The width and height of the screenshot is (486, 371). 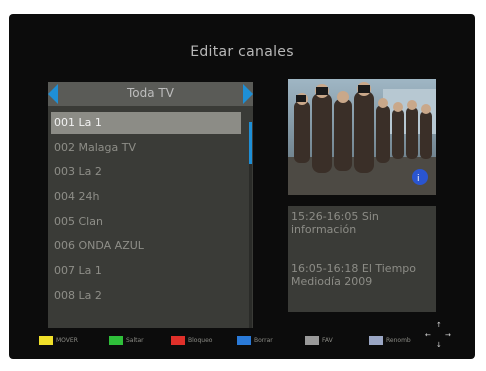 I want to click on legend-label: Renomb, so click(x=398, y=340).